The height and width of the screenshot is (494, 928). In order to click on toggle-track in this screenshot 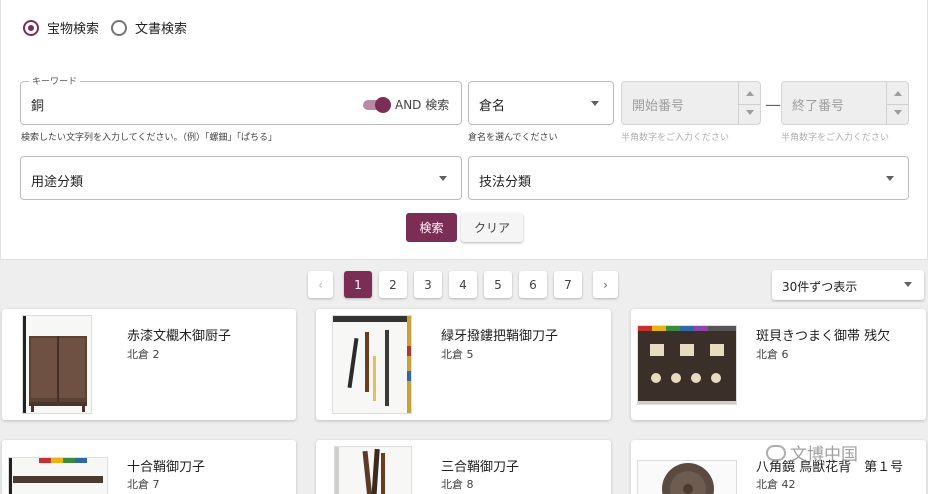, I will do `click(377, 104)`.